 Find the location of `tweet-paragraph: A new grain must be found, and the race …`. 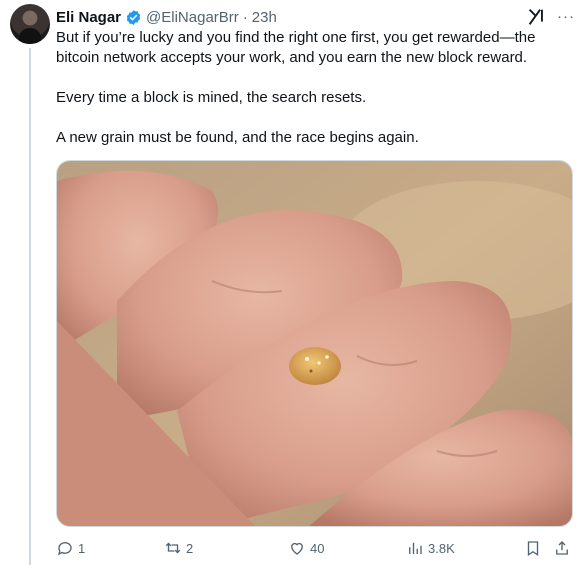

tweet-paragraph: A new grain must be found, and the race … is located at coordinates (237, 137).